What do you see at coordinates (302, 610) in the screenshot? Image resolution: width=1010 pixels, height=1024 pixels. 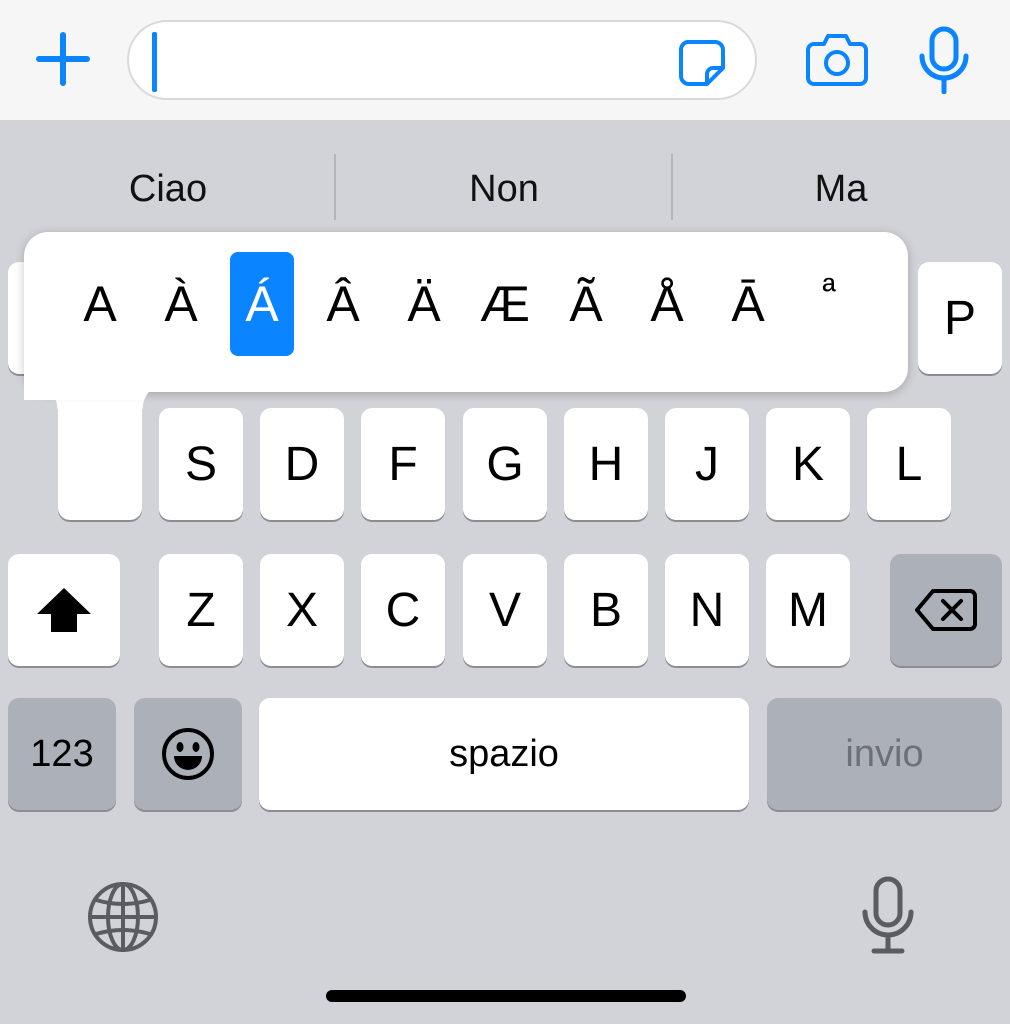 I see `key-x: X` at bounding box center [302, 610].